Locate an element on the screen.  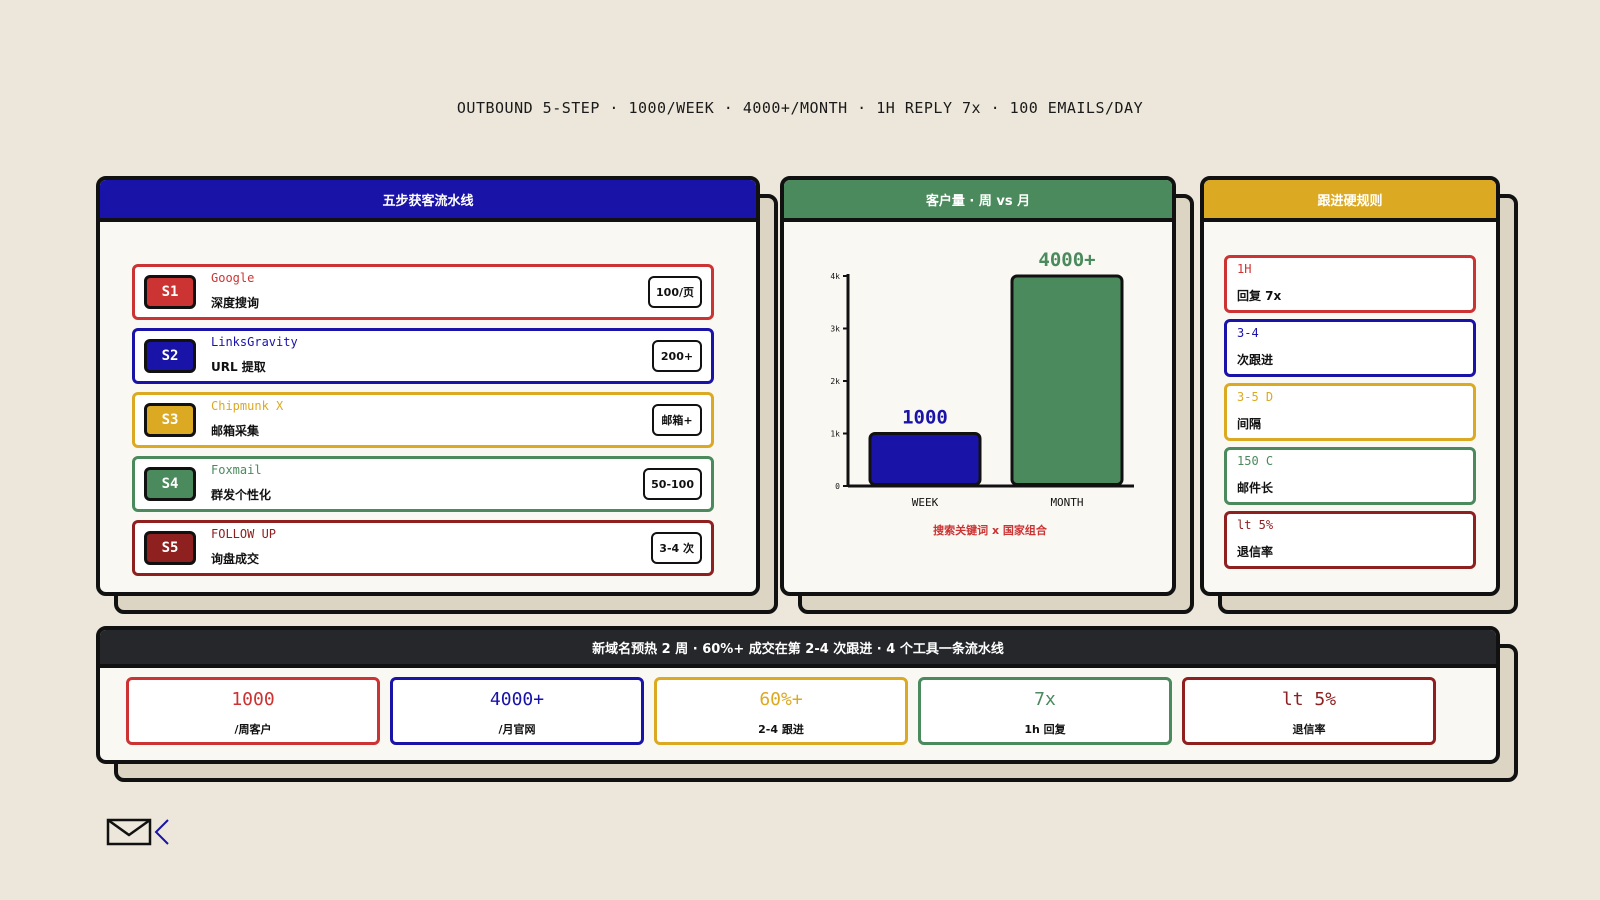
step-badge: S3 is located at coordinates (170, 420).